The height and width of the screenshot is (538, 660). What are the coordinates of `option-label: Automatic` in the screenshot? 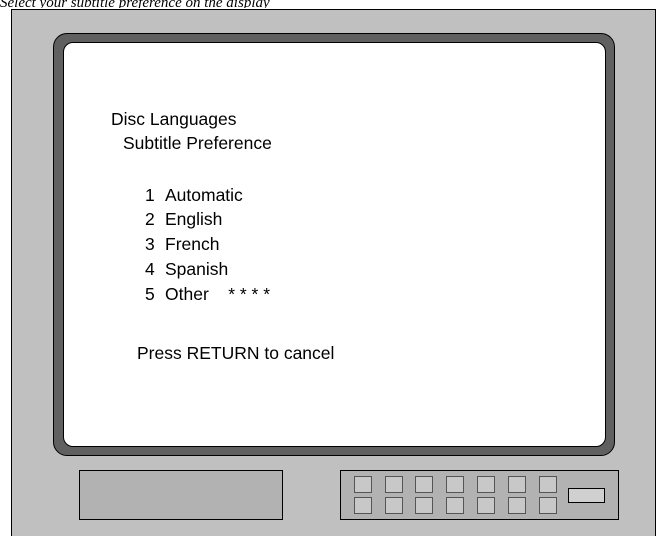 It's located at (204, 195).